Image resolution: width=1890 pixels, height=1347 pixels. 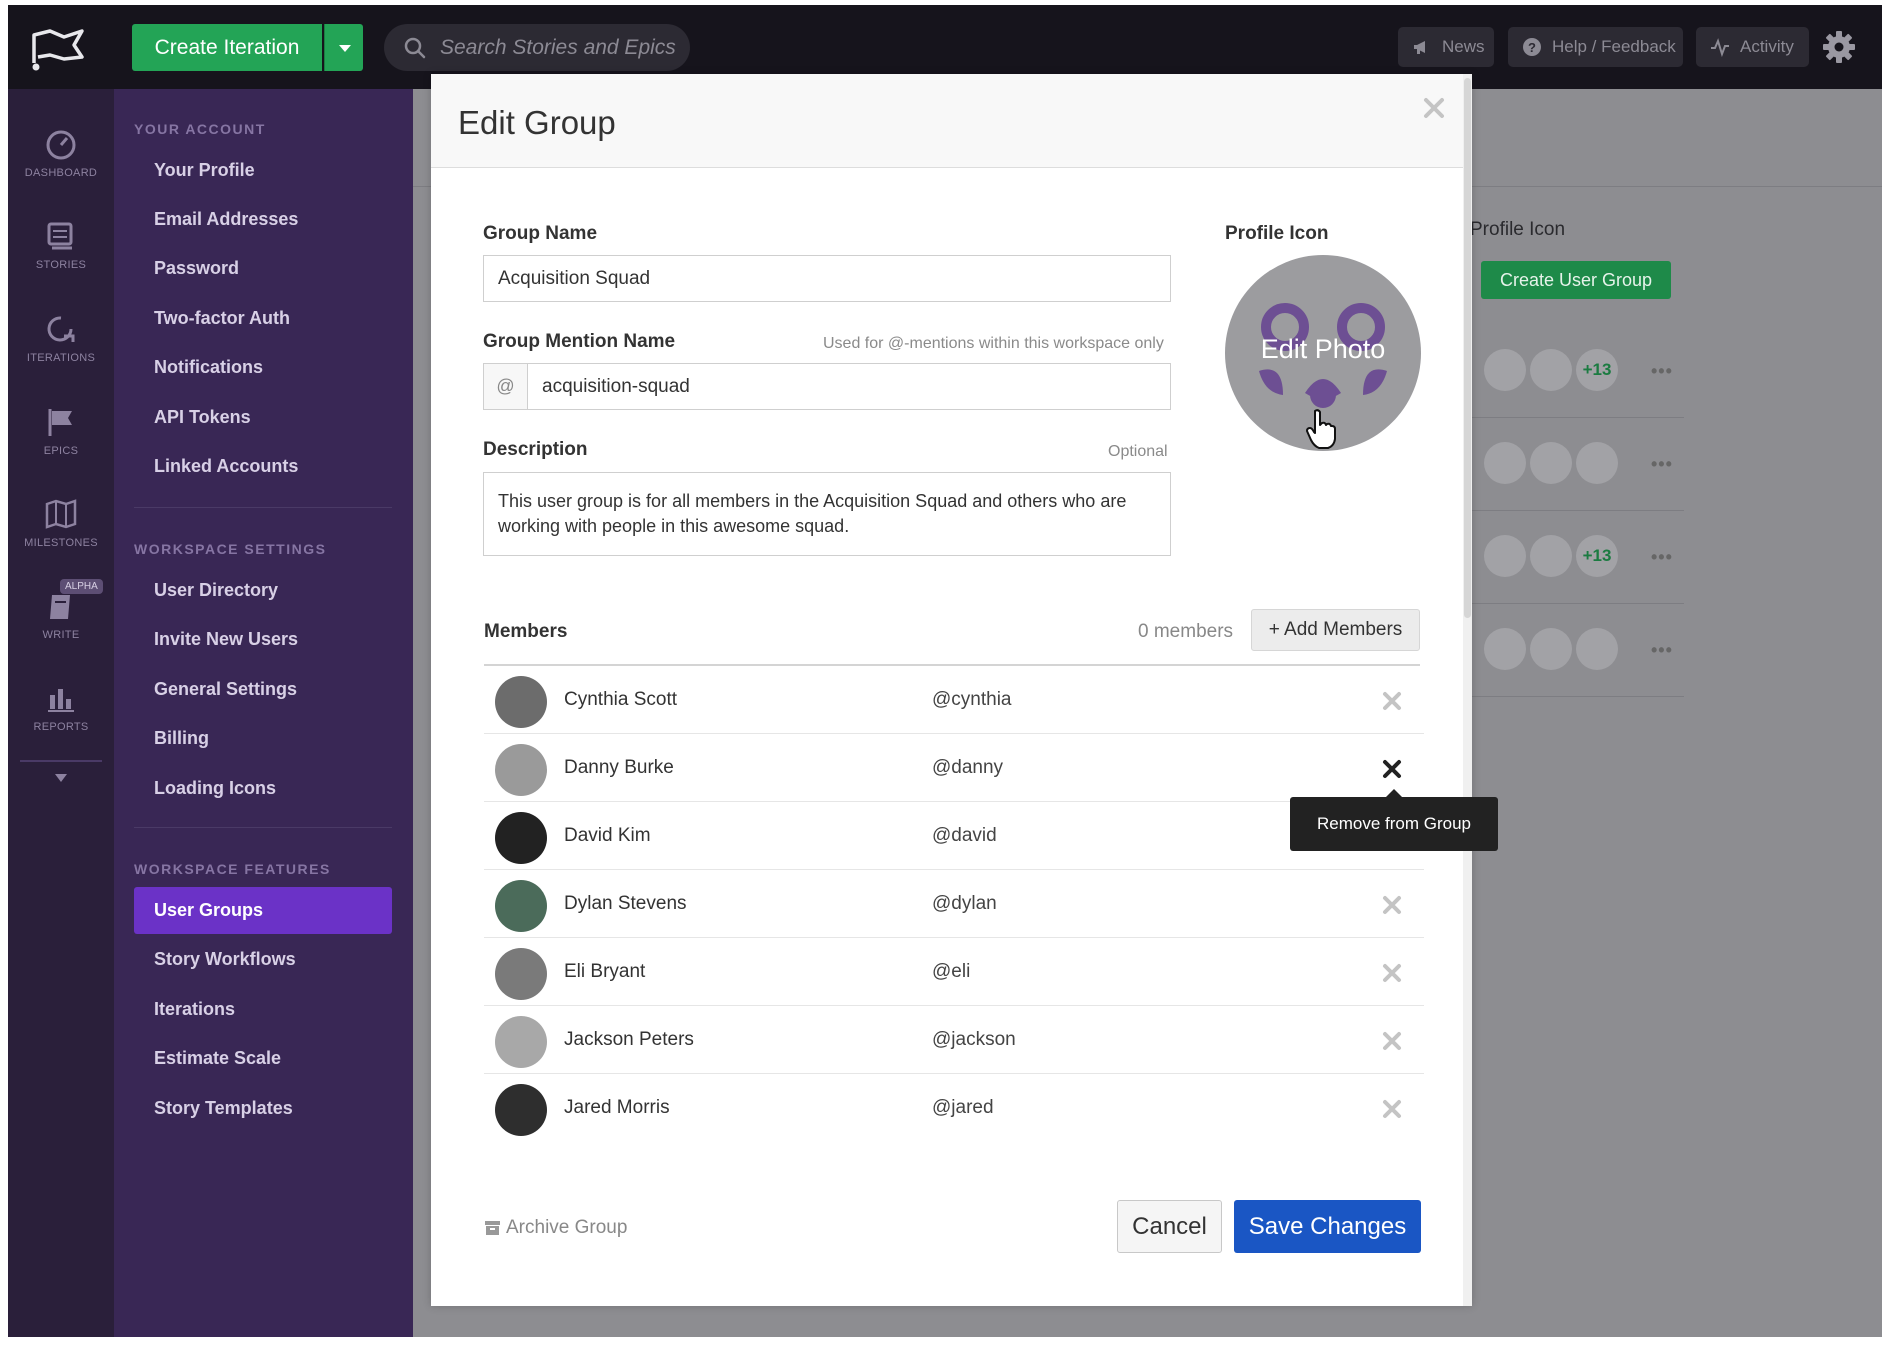 I want to click on background-profile-icon-heading: Profile Icon, so click(x=1518, y=229).